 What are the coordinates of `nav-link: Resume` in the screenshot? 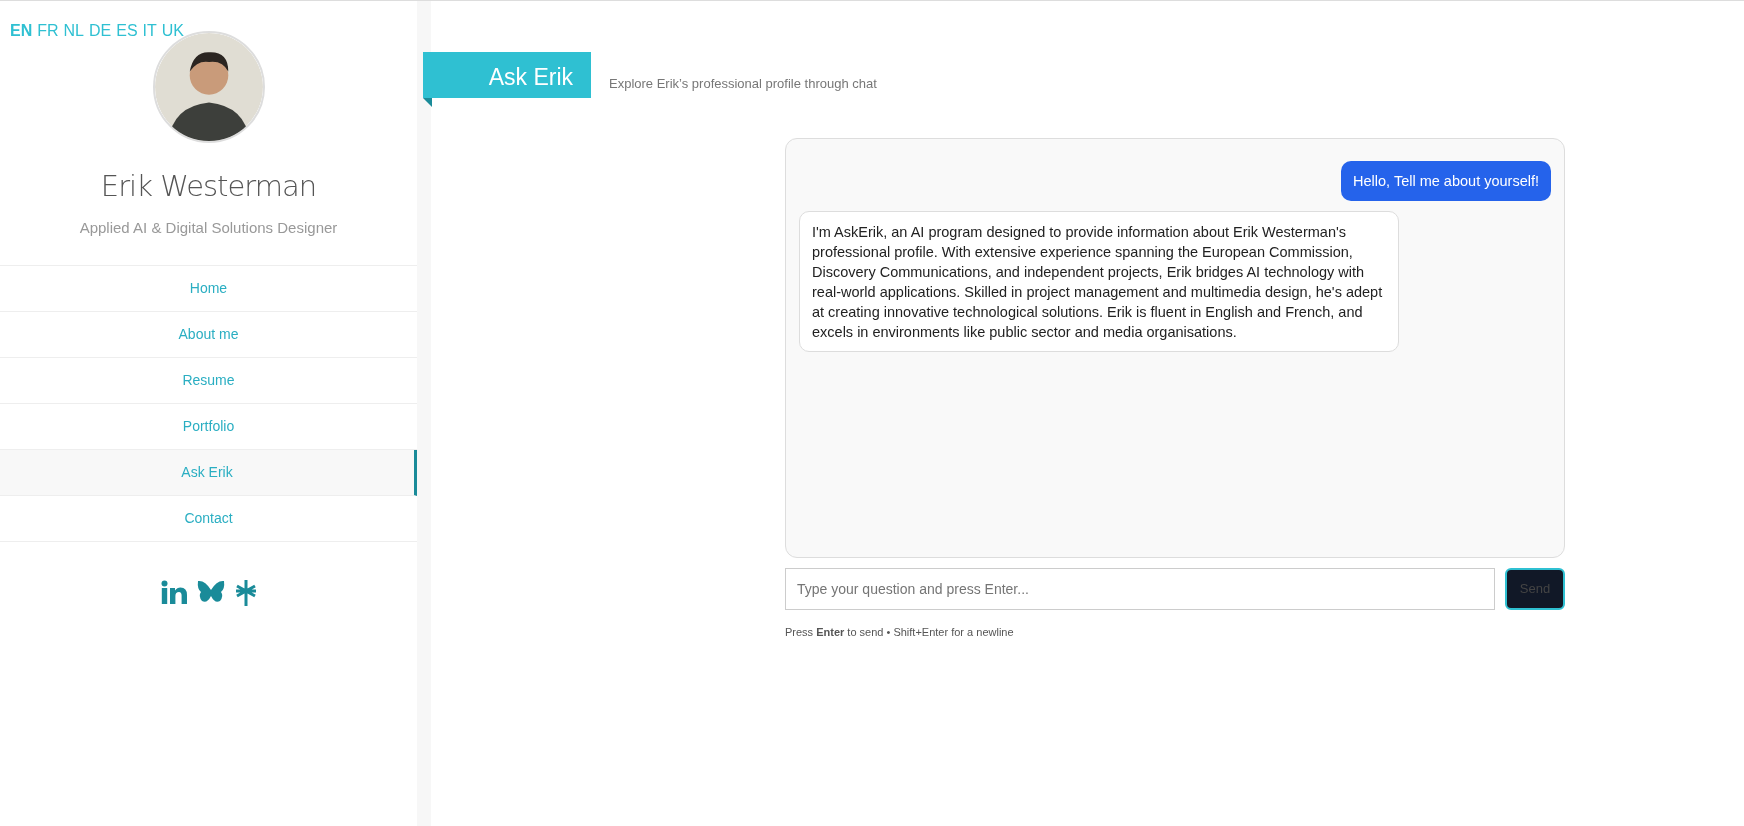 It's located at (208, 381).